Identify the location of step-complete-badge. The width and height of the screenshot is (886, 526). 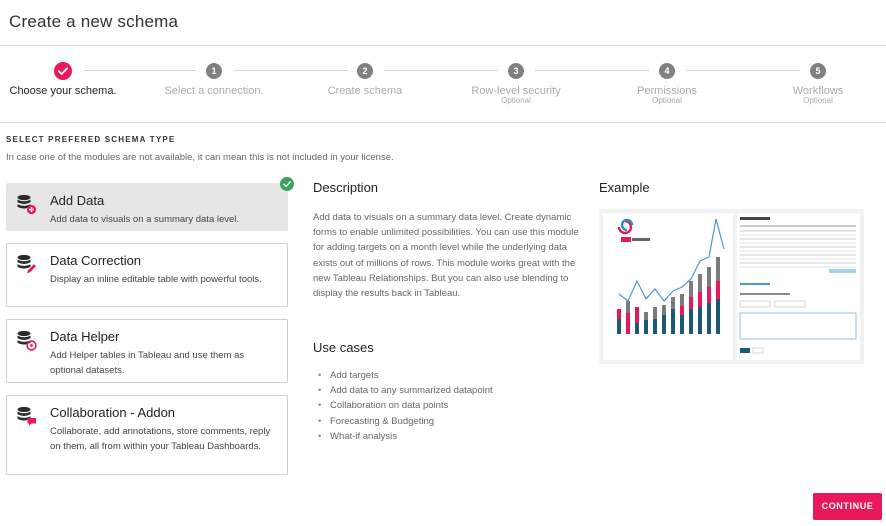
(63, 71).